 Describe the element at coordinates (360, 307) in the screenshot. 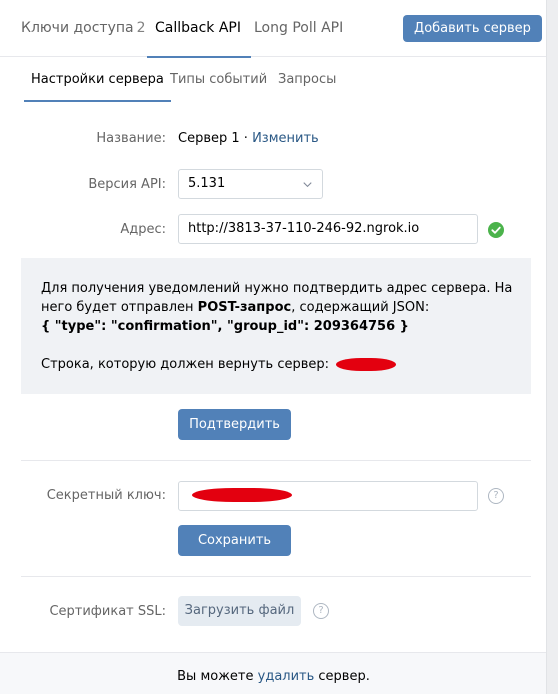

I see `confirmation-text-2: , содержащий JSON:` at that location.